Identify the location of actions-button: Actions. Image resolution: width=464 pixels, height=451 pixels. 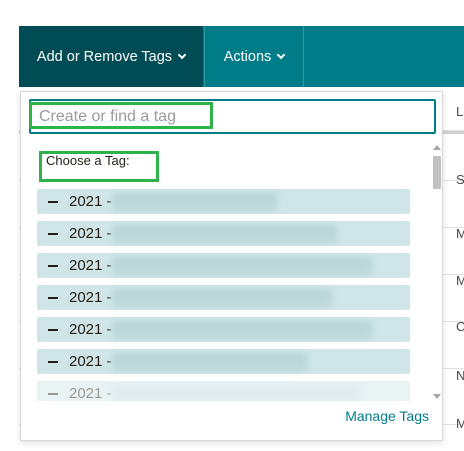
(254, 56).